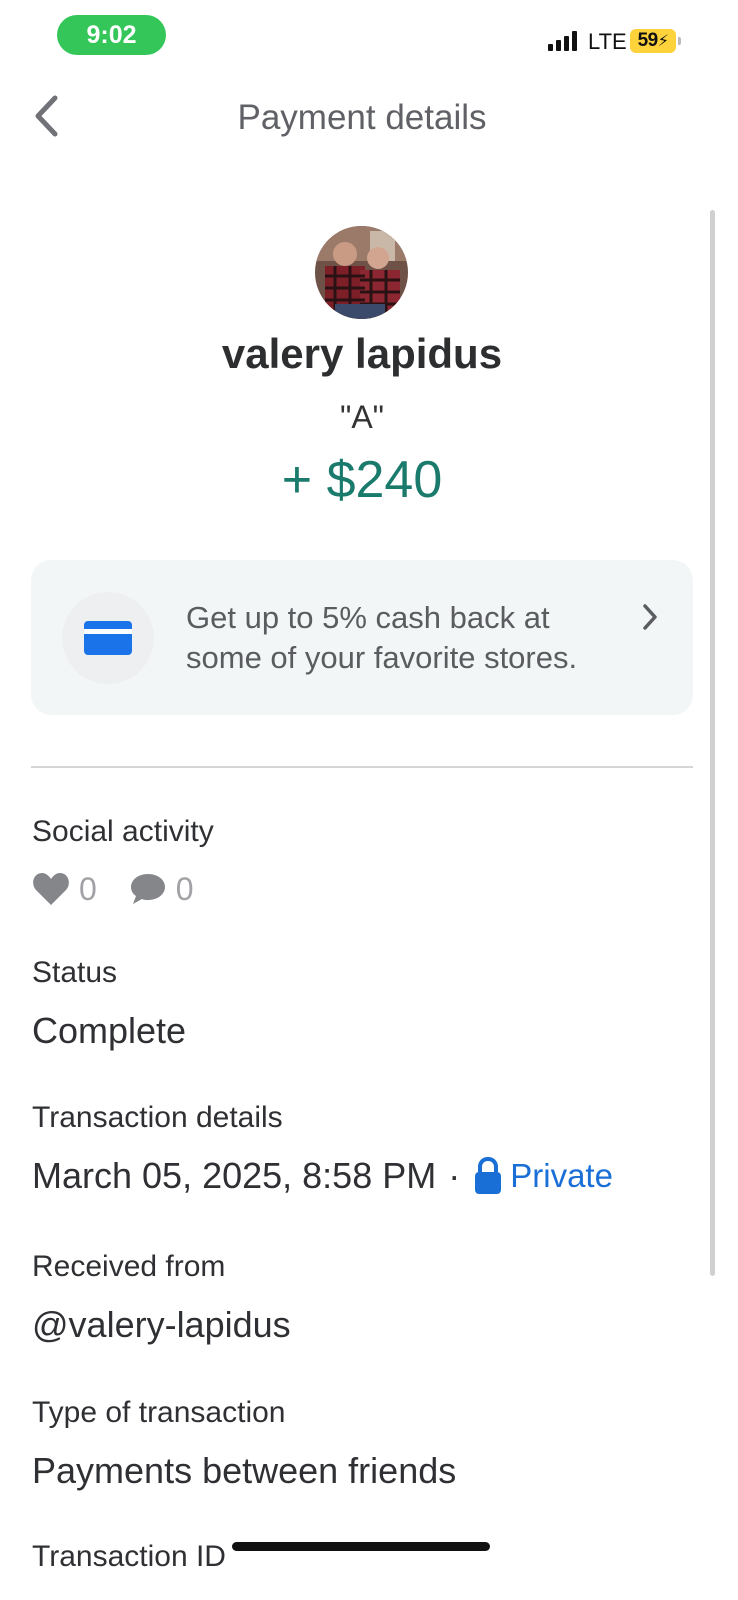 Image resolution: width=738 pixels, height=1600 pixels. I want to click on promo-icon-circle, so click(108, 638).